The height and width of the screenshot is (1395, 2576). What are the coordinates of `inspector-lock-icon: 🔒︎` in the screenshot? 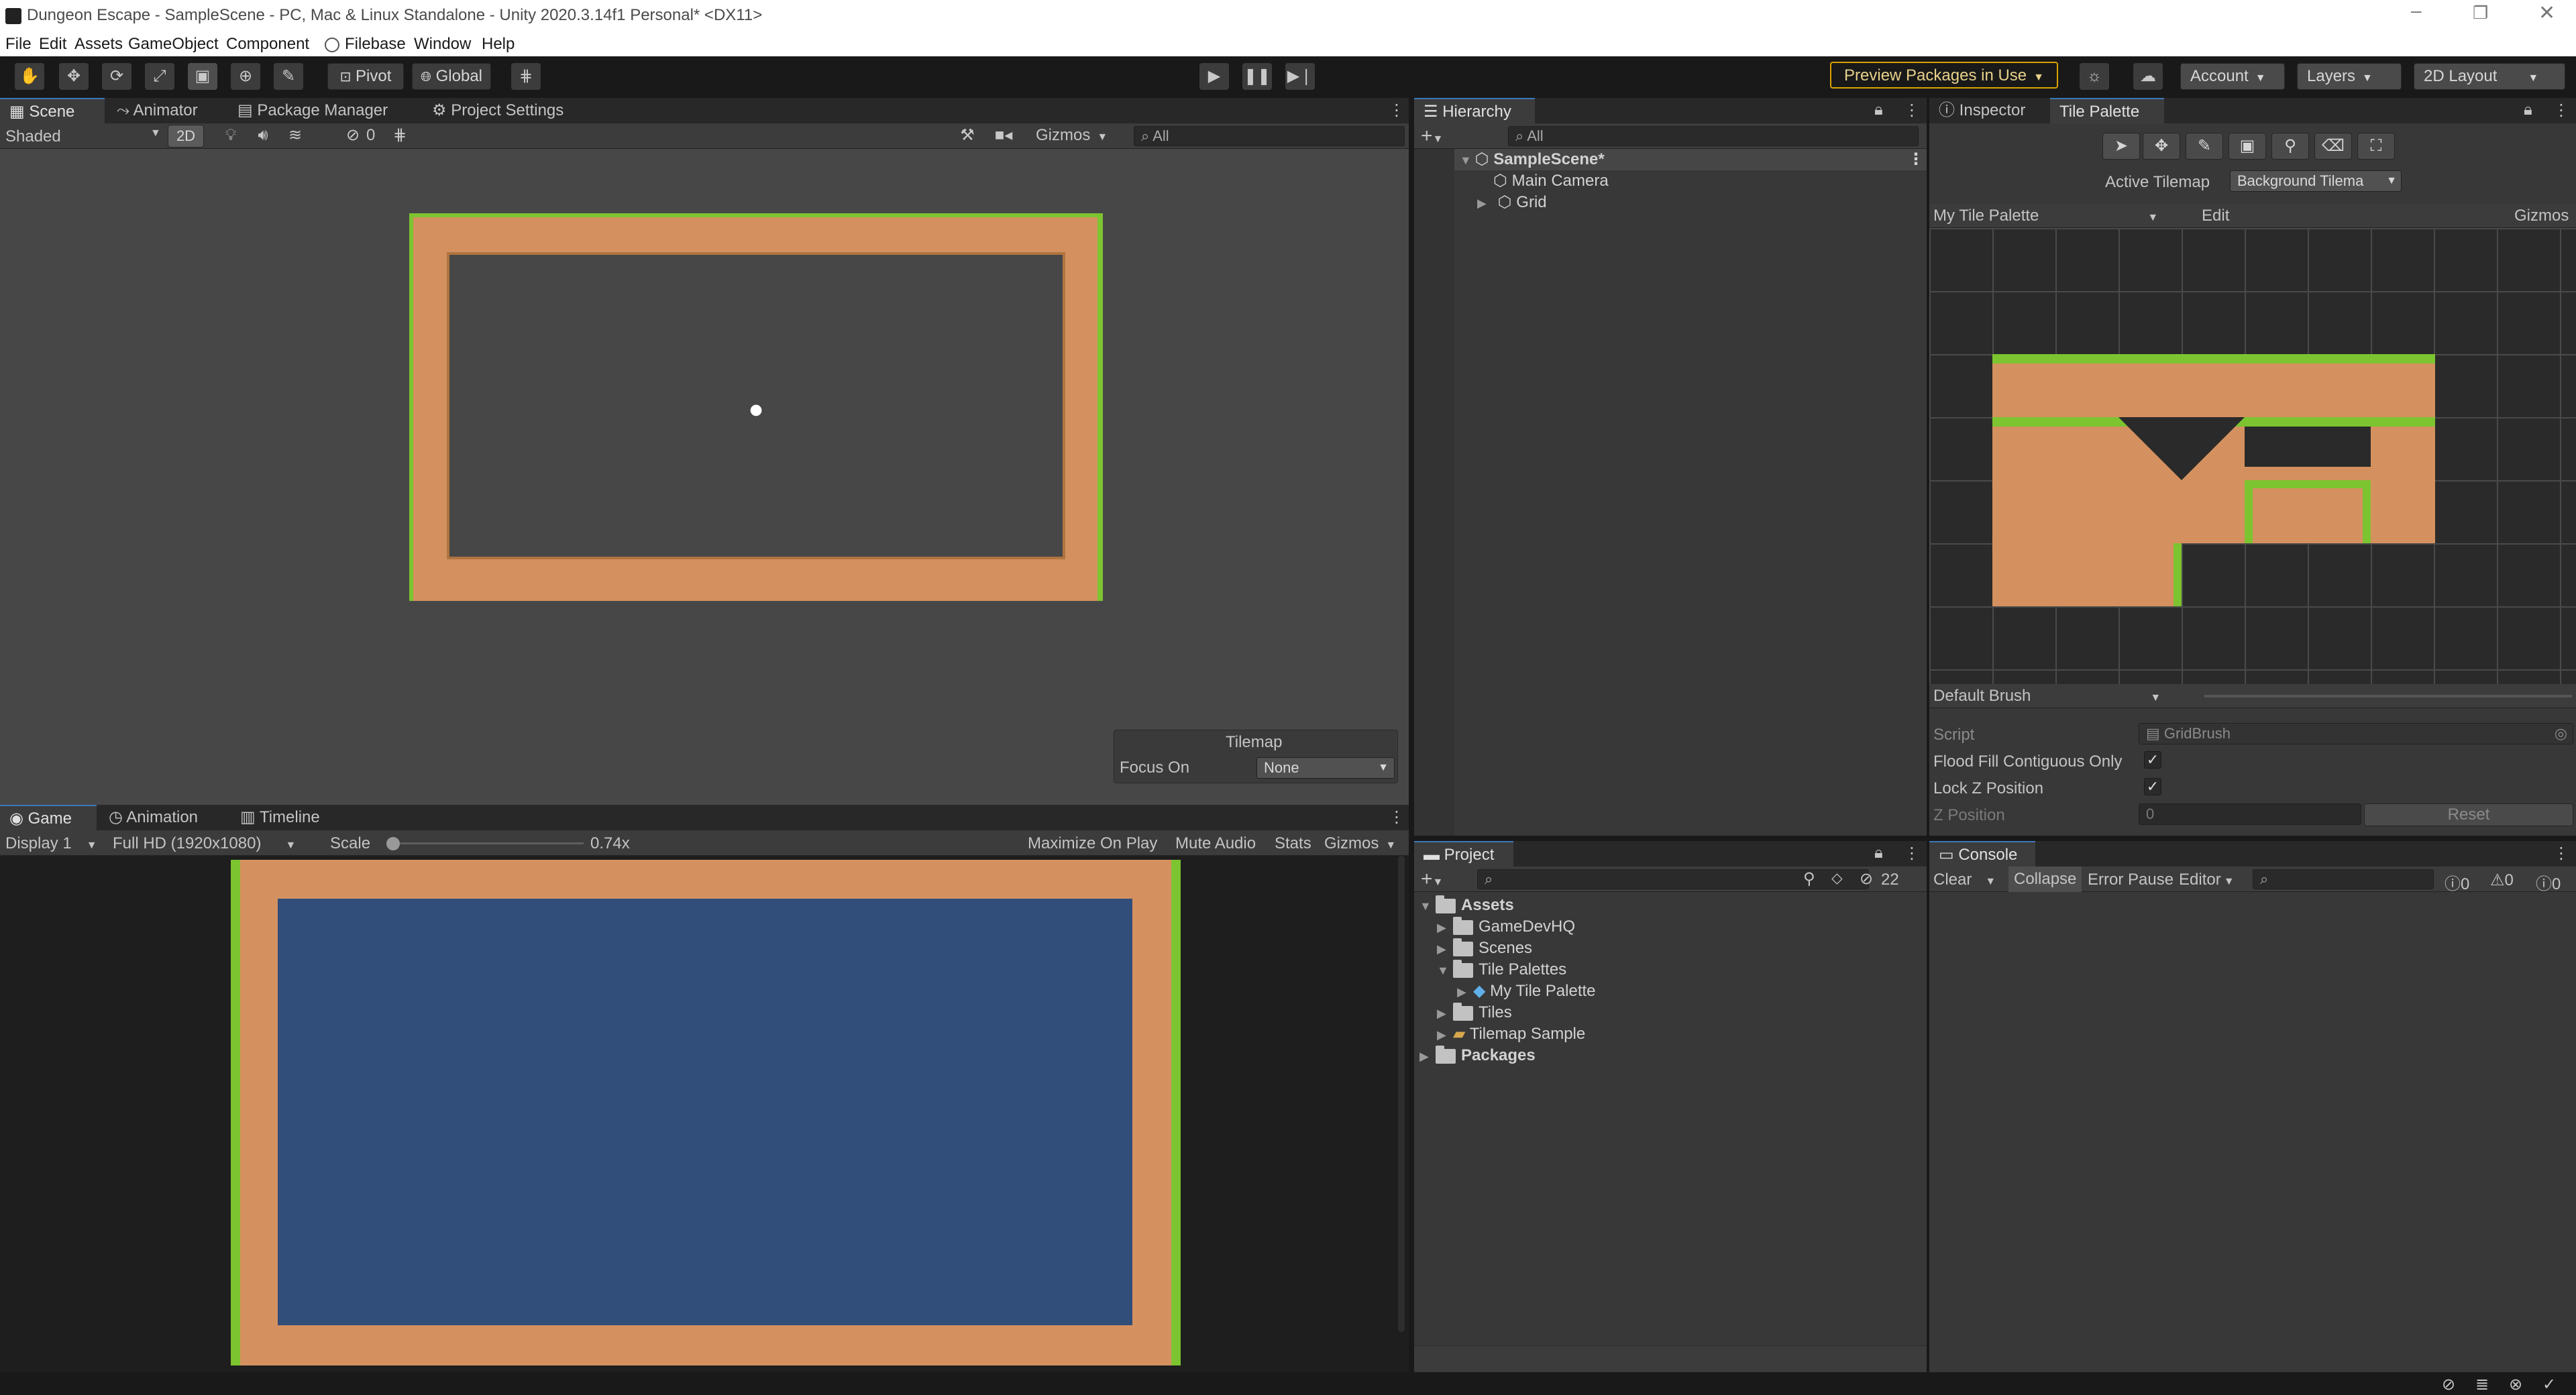 It's located at (2528, 110).